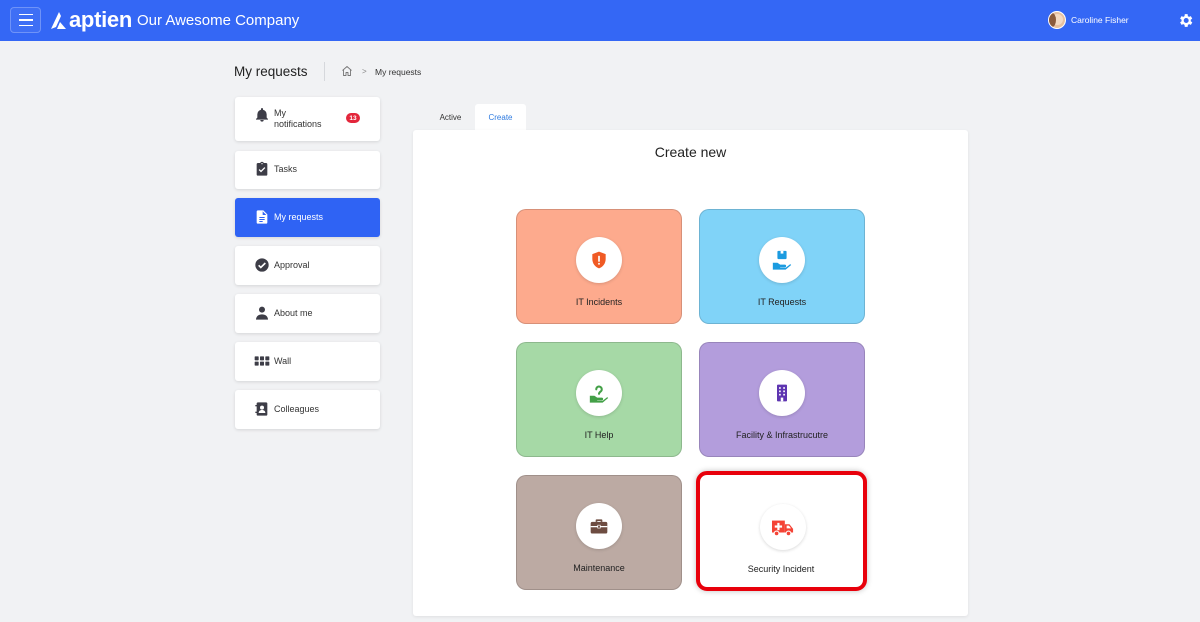 The image size is (1200, 622). Describe the element at coordinates (347, 71) in the screenshot. I see `home-icon` at that location.